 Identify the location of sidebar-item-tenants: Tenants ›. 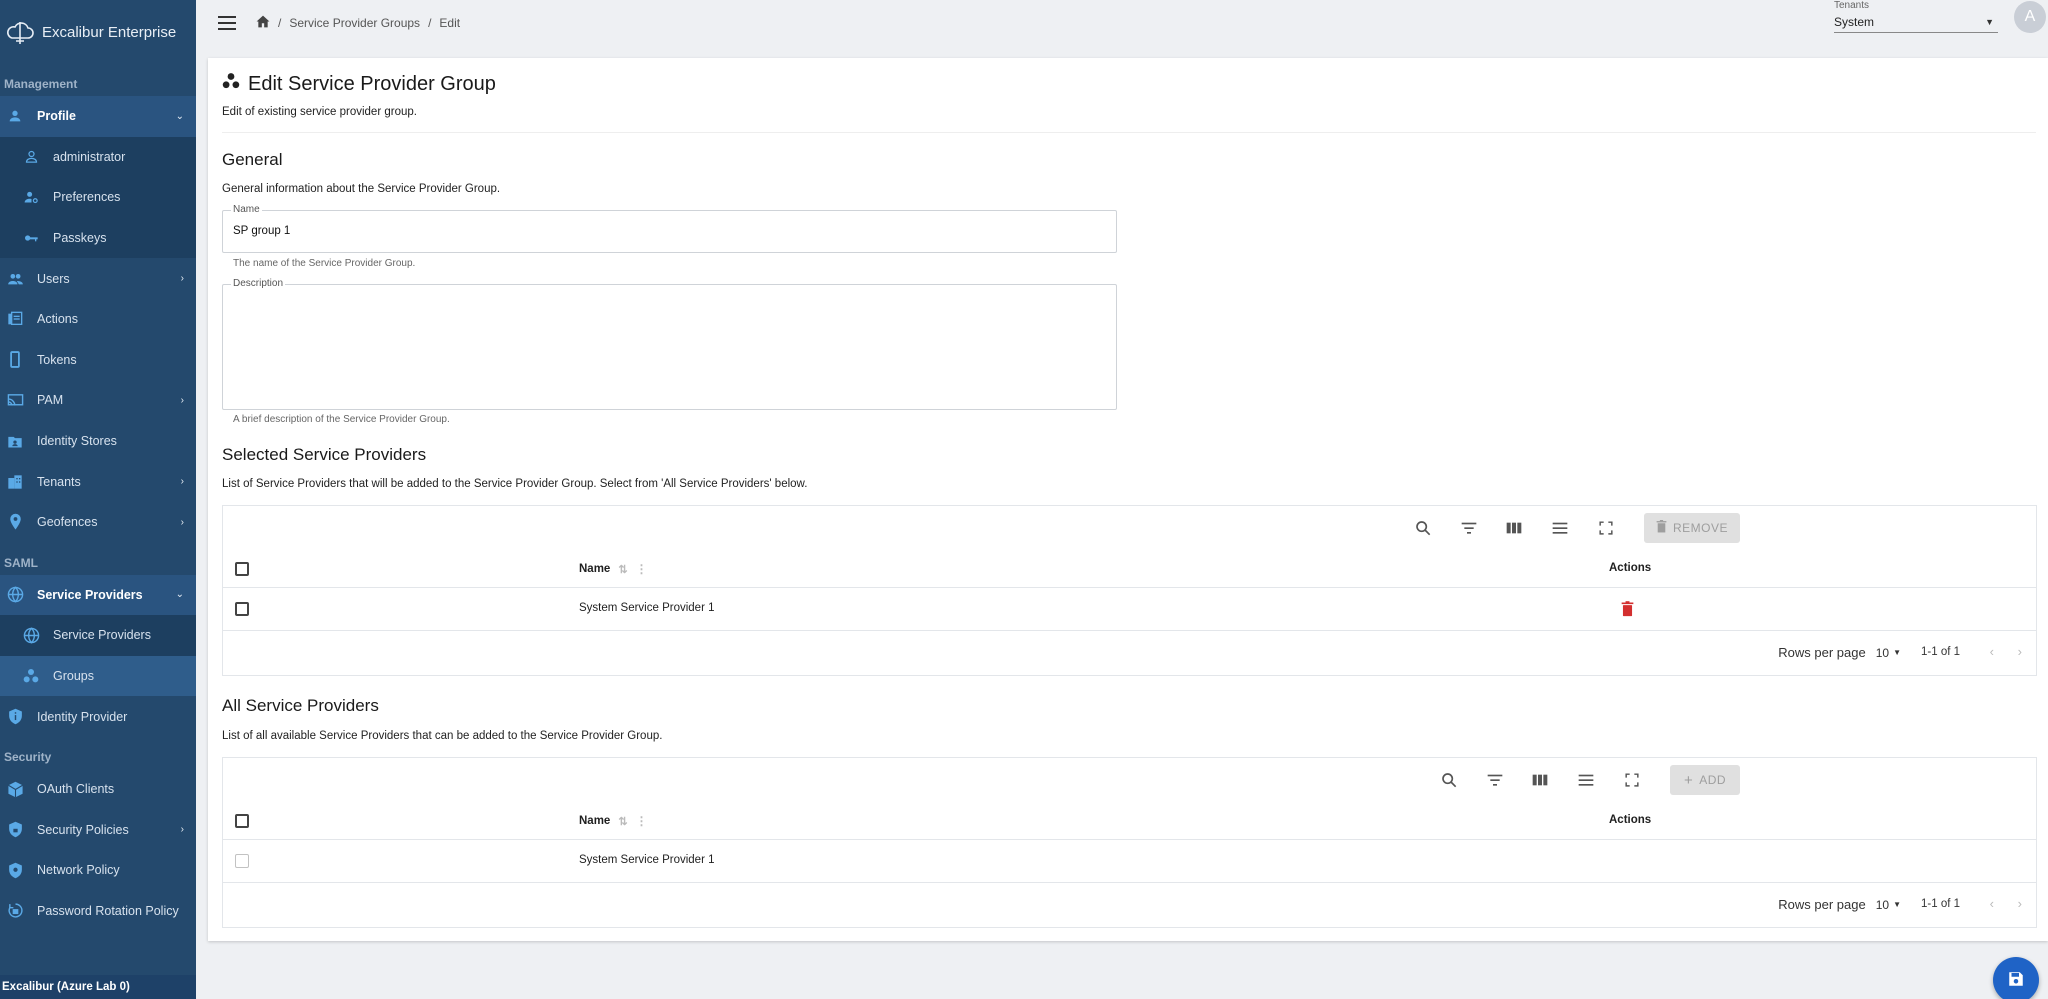
(98, 481).